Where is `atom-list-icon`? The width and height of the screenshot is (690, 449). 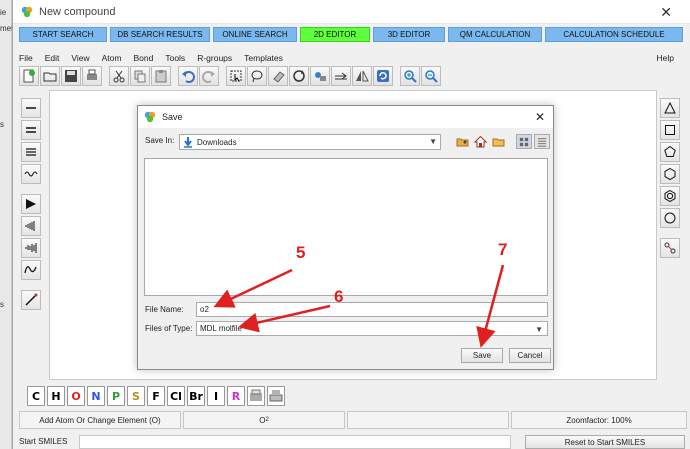
atom-list-icon is located at coordinates (276, 396).